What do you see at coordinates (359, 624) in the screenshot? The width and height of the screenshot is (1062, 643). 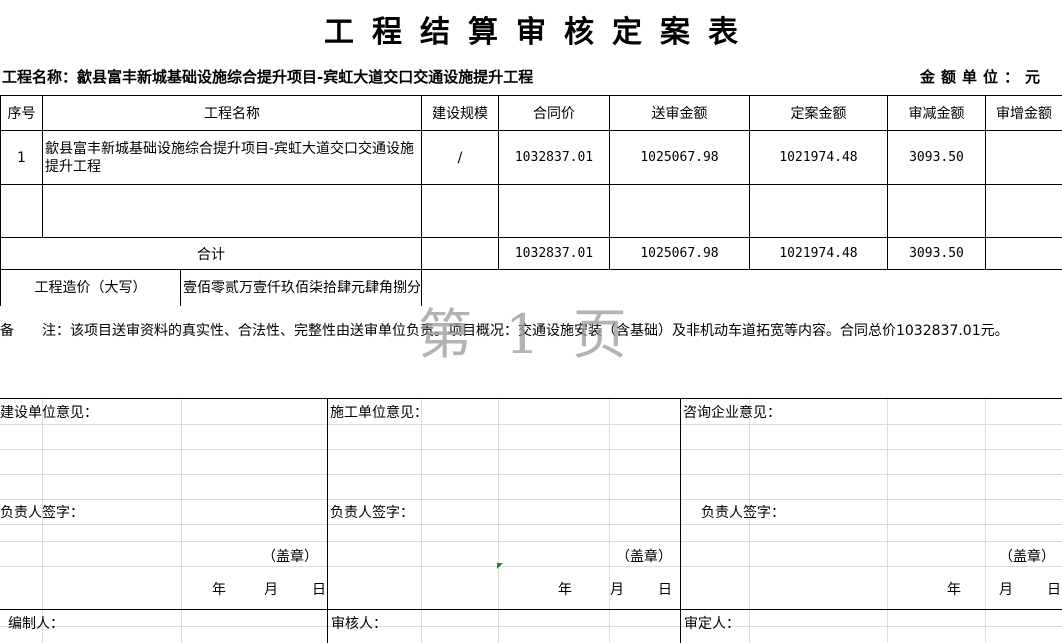 I see `reviewer-label: 审核人：` at bounding box center [359, 624].